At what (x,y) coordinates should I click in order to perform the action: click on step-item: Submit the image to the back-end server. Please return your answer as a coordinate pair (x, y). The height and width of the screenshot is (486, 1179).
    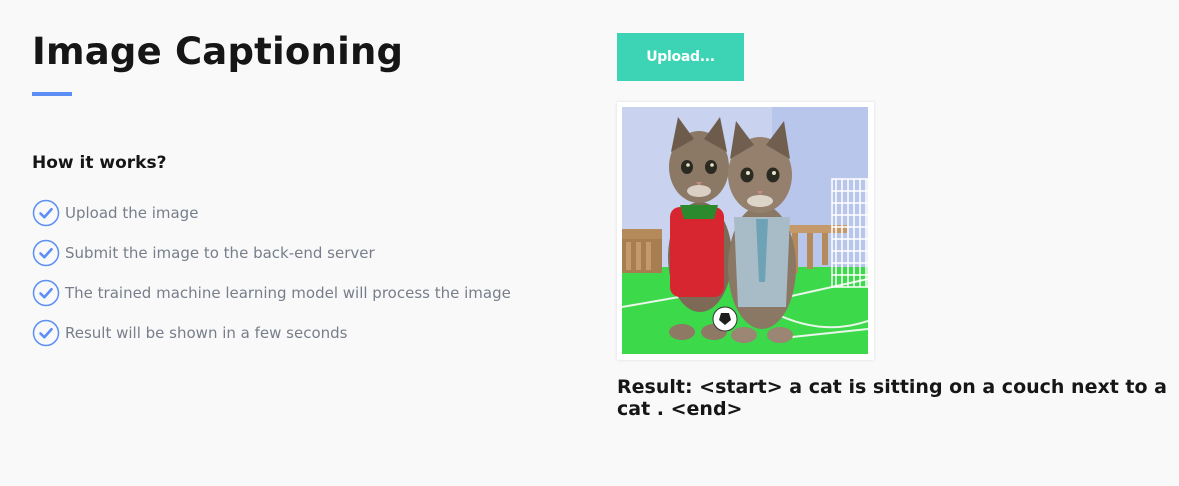
    Looking at the image, I should click on (271, 253).